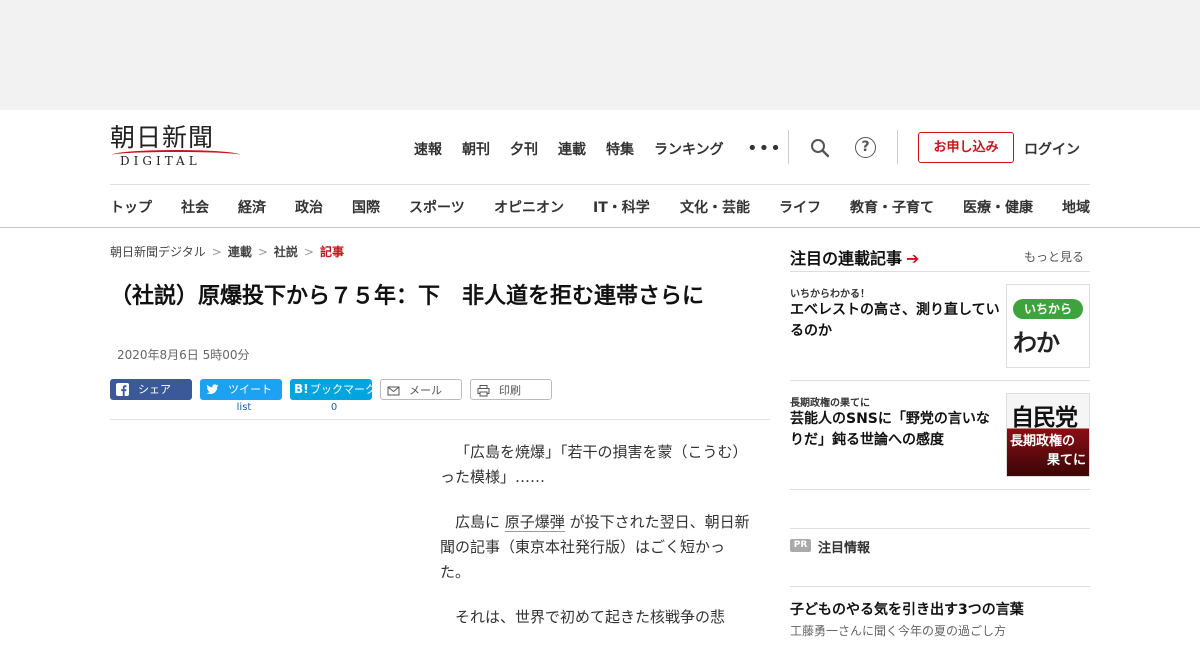 The height and width of the screenshot is (650, 1200). Describe the element at coordinates (689, 149) in the screenshot. I see `topnav-item-ranking: ランキング` at that location.